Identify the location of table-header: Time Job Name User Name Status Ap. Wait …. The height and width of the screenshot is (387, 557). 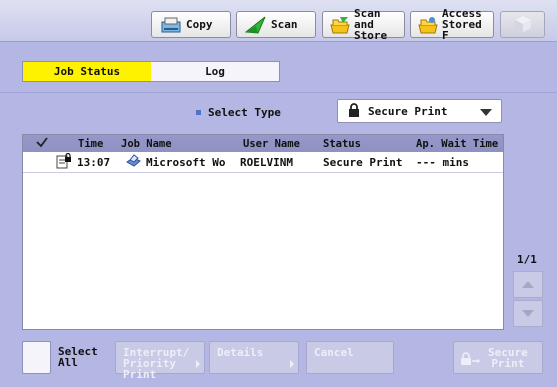
(263, 143).